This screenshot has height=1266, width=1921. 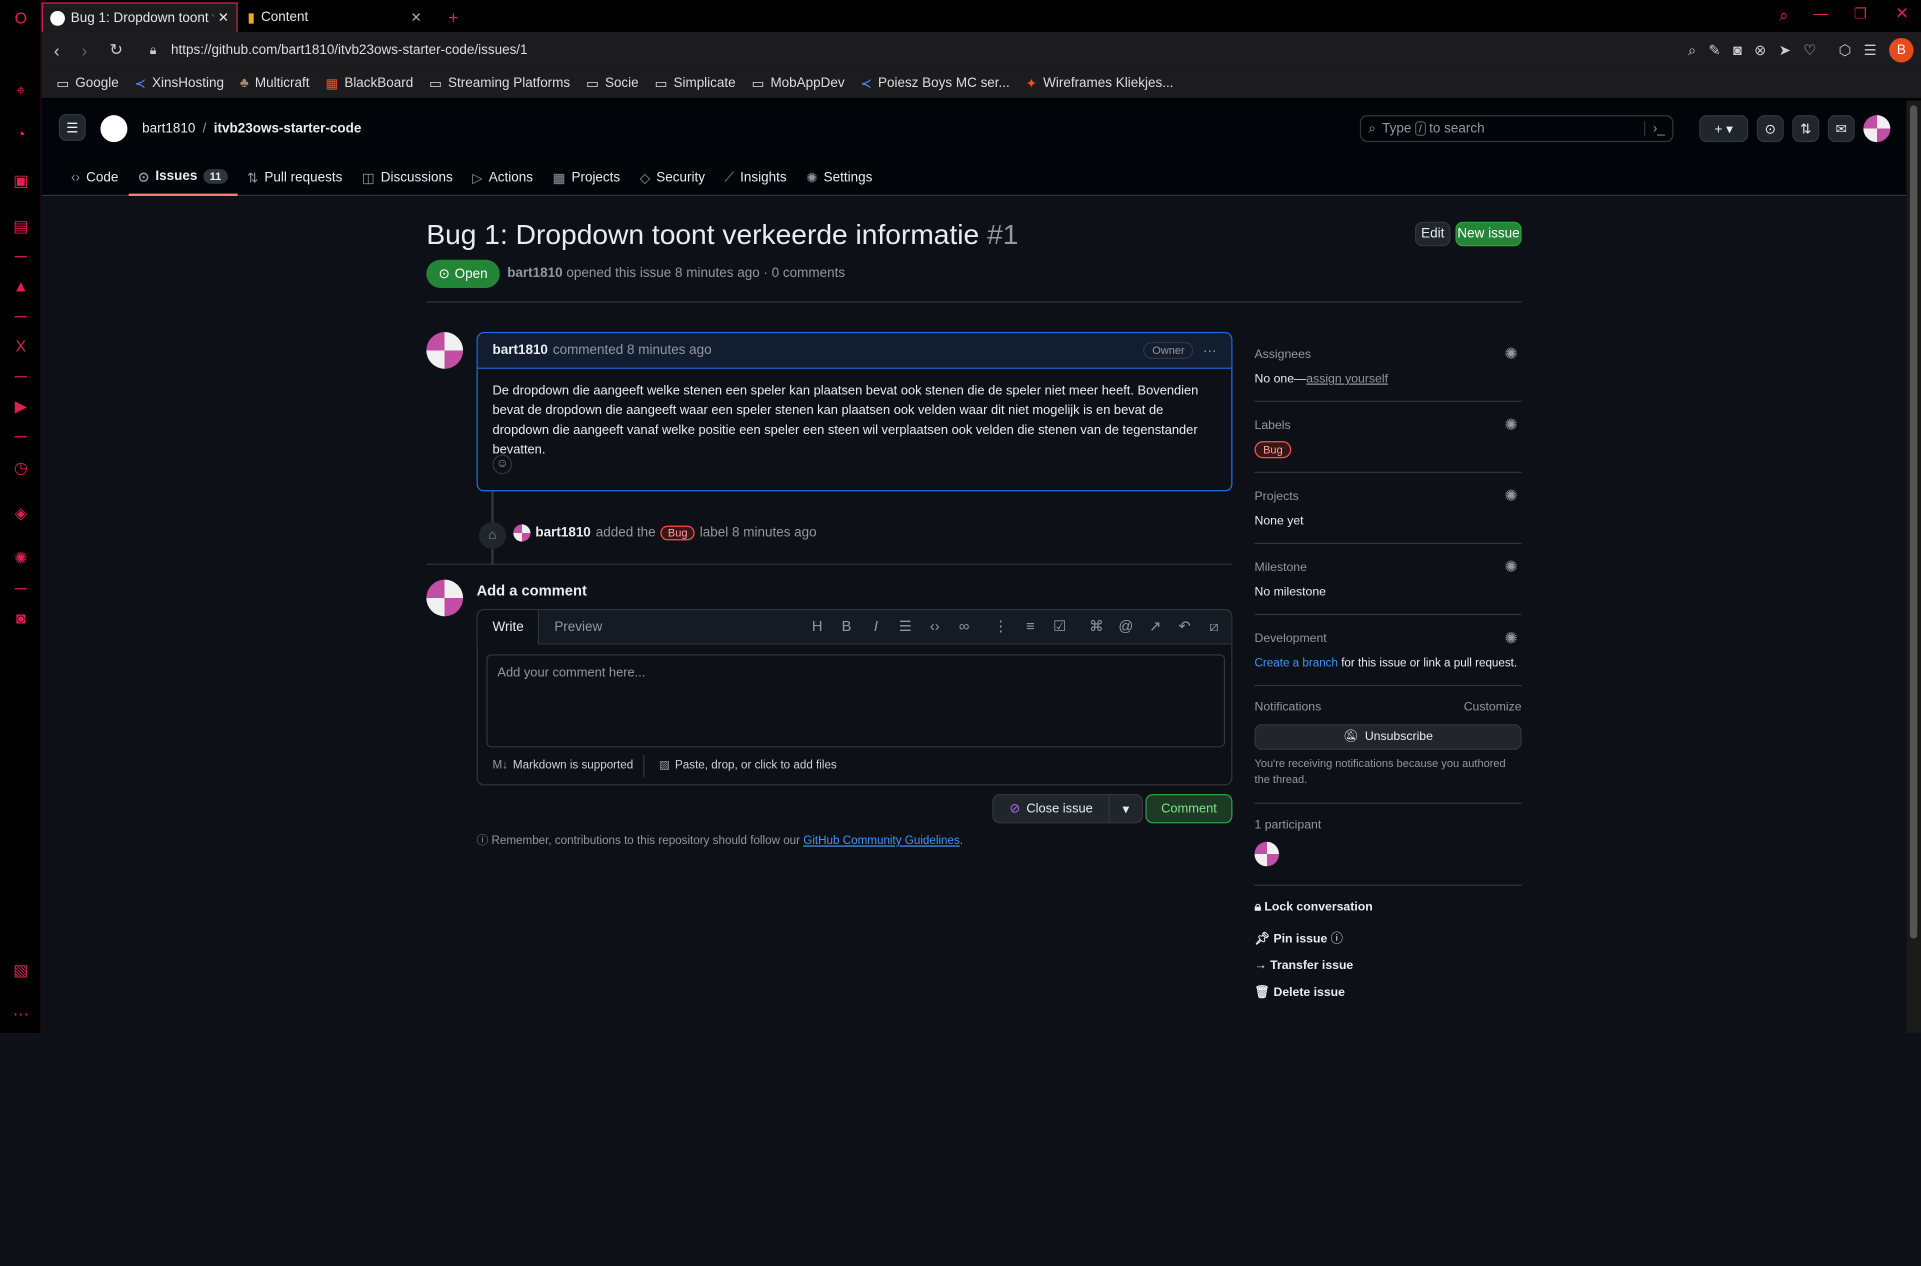 What do you see at coordinates (1059, 627) in the screenshot?
I see `task-list-icon: ☑` at bounding box center [1059, 627].